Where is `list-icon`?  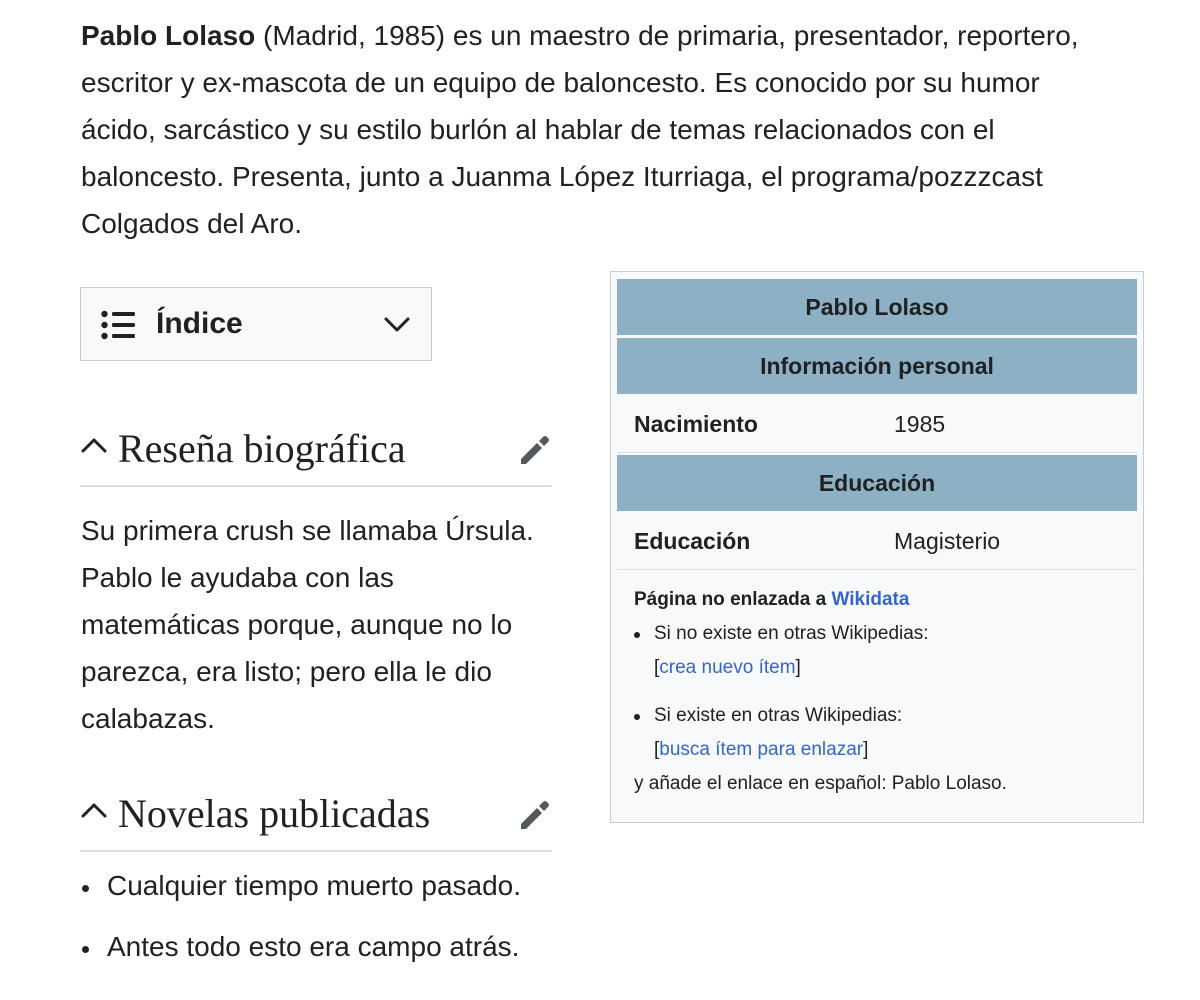
list-icon is located at coordinates (118, 327).